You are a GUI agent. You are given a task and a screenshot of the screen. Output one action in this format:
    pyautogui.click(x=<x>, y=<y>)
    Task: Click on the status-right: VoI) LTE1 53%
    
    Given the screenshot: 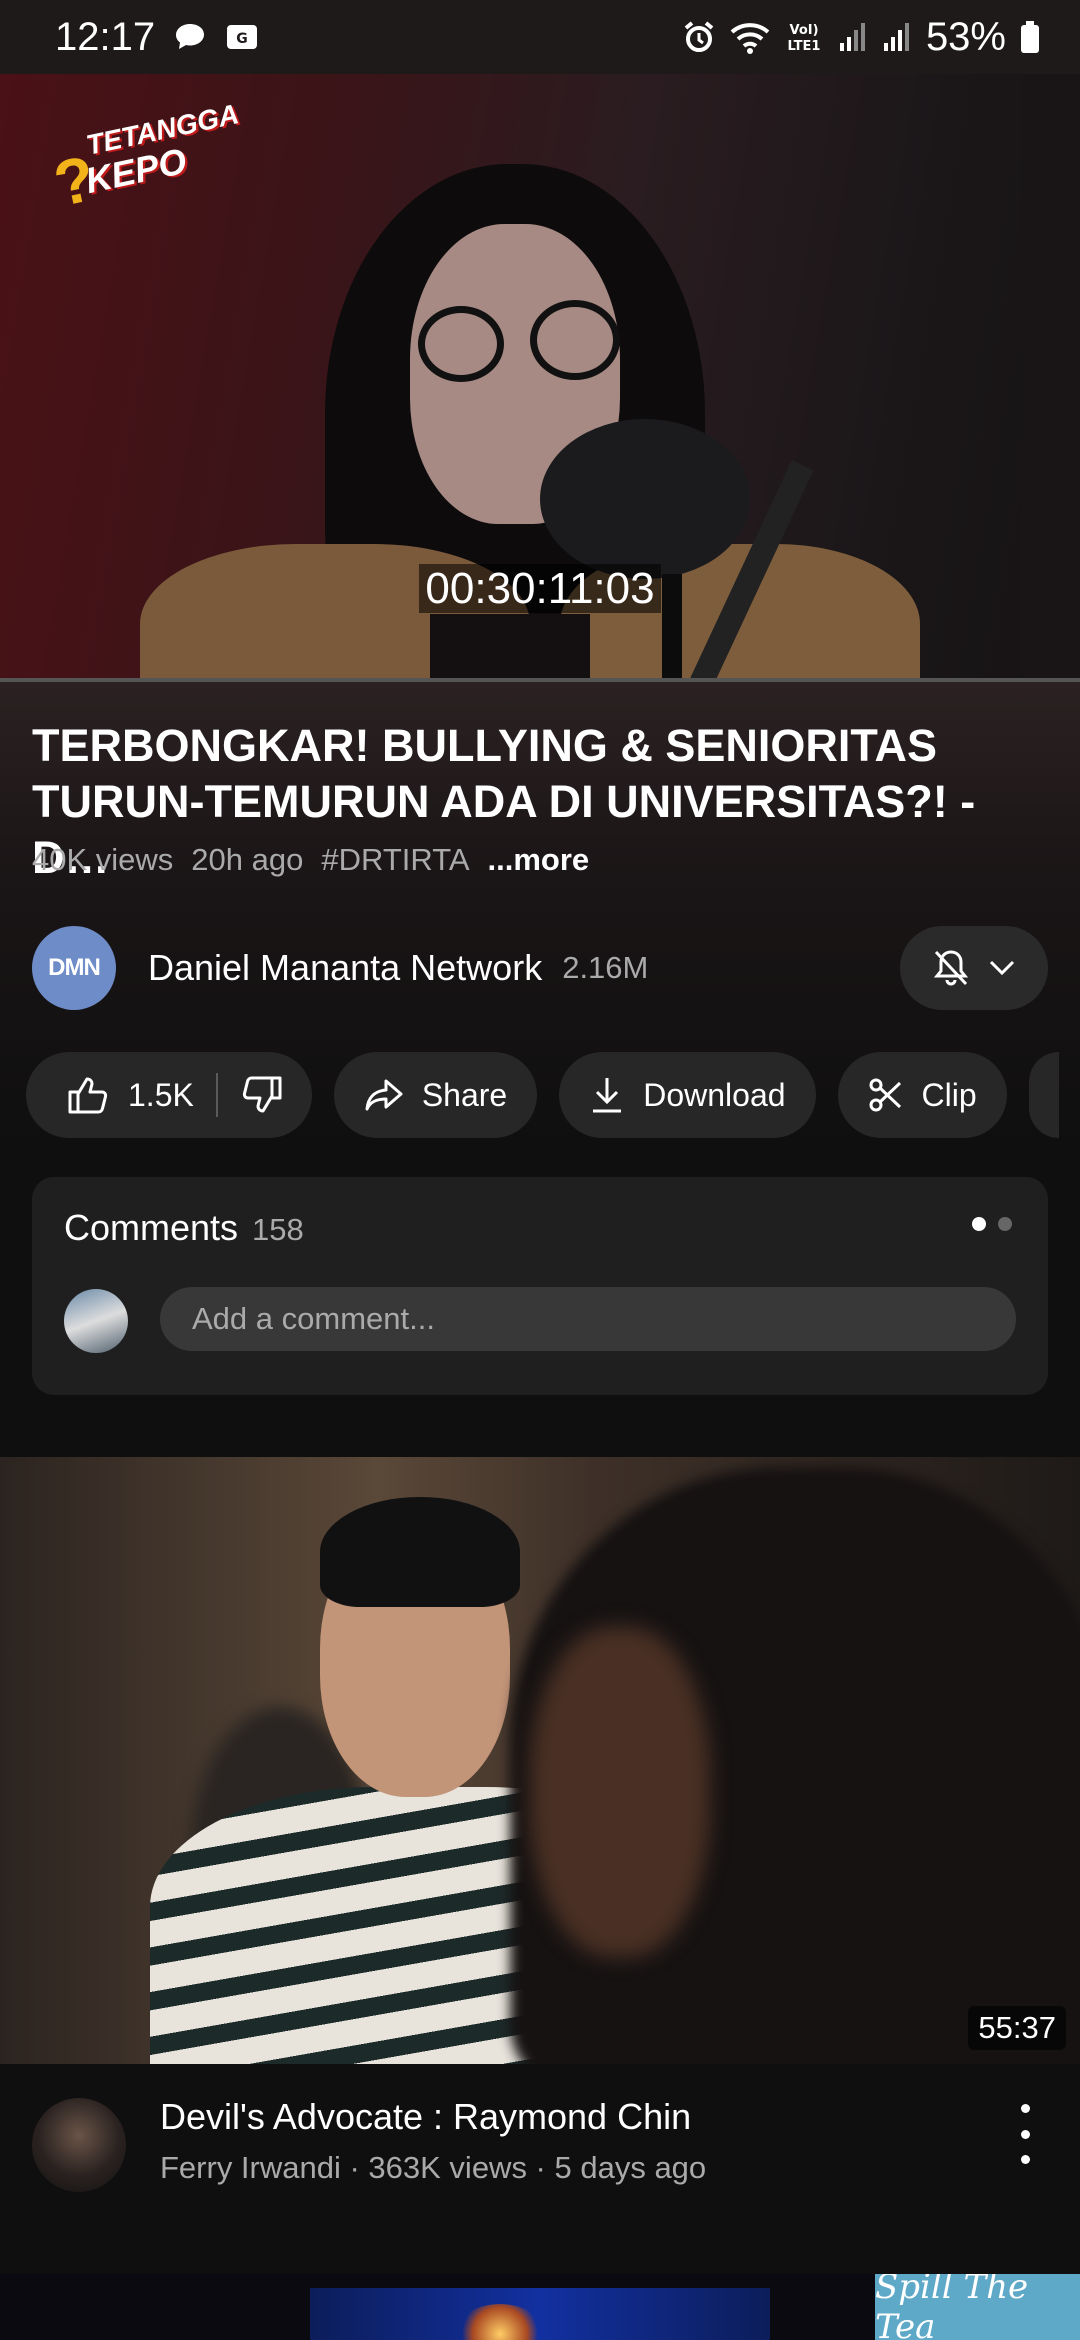 What is the action you would take?
    pyautogui.click(x=861, y=37)
    